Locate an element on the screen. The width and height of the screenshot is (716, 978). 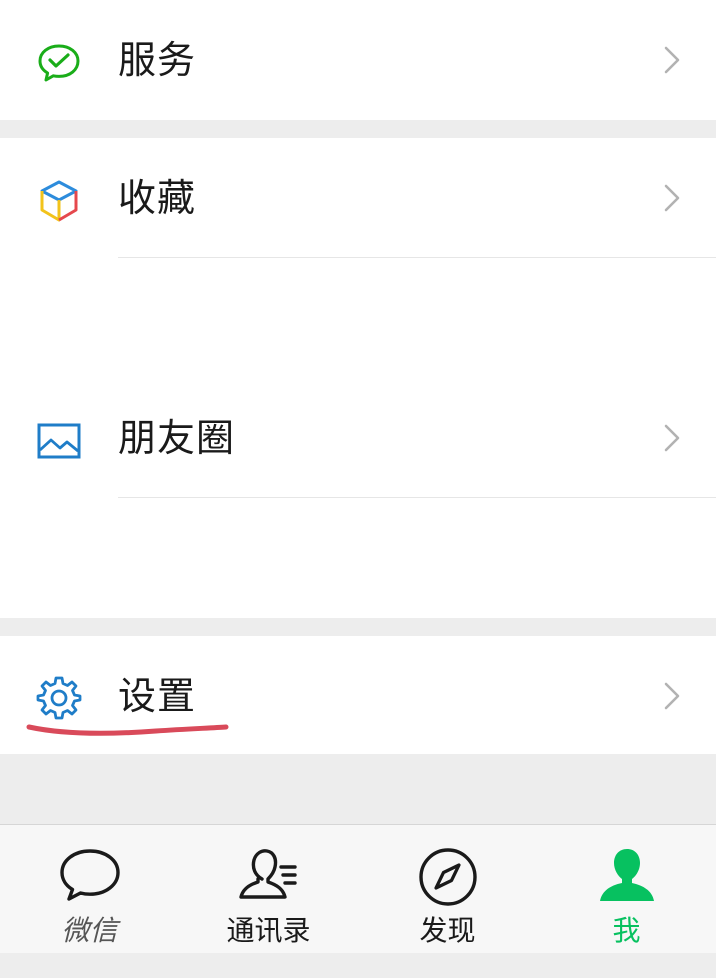
hand-drawn-underline is located at coordinates (127, 730).